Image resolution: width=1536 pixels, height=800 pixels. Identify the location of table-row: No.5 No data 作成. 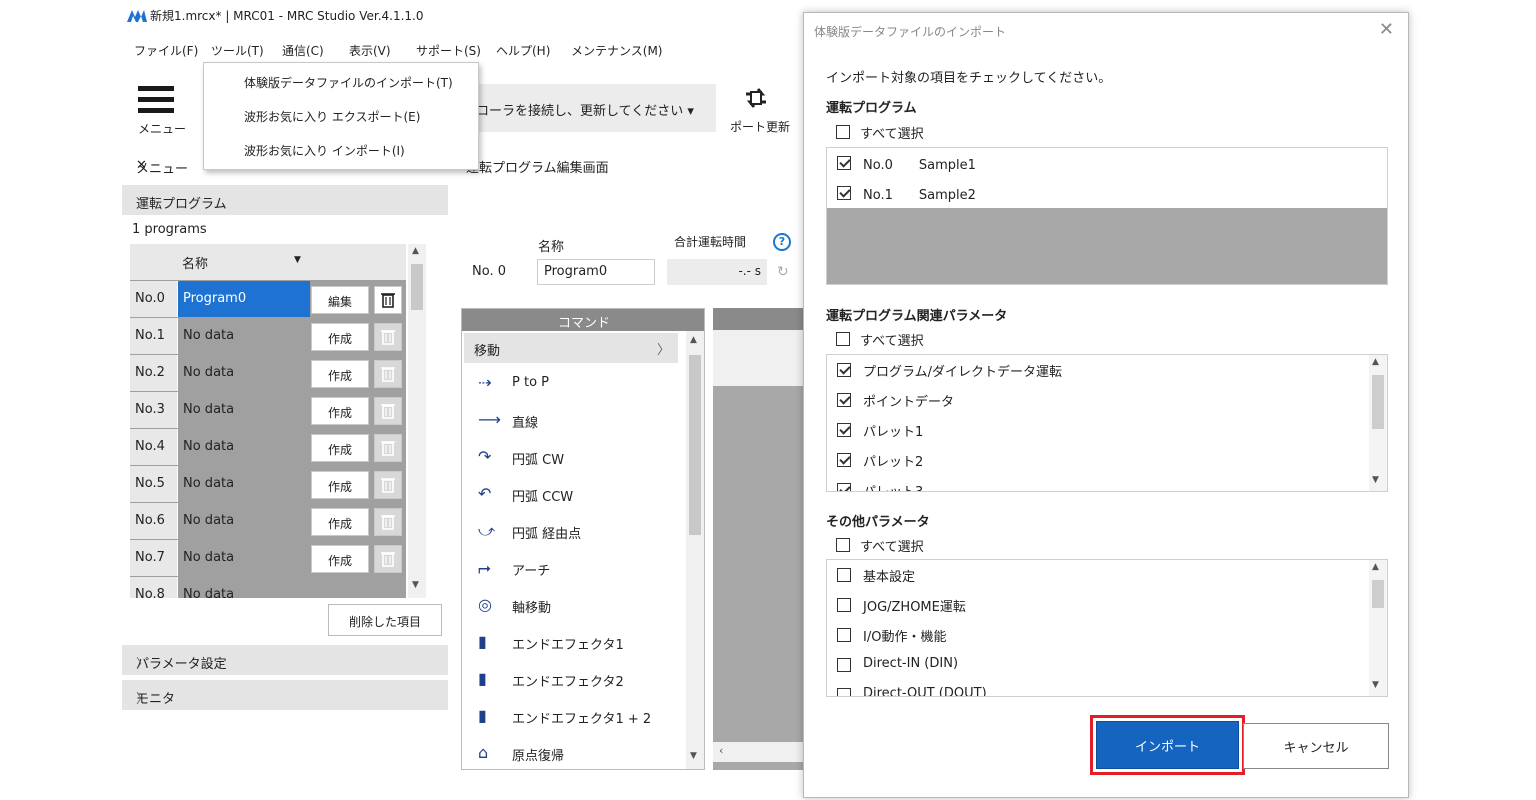
(268, 484).